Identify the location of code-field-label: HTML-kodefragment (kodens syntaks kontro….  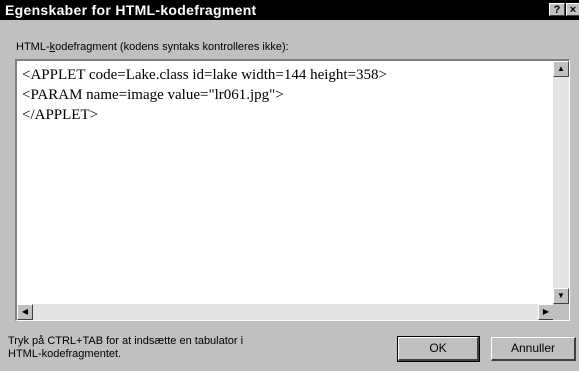
(152, 47).